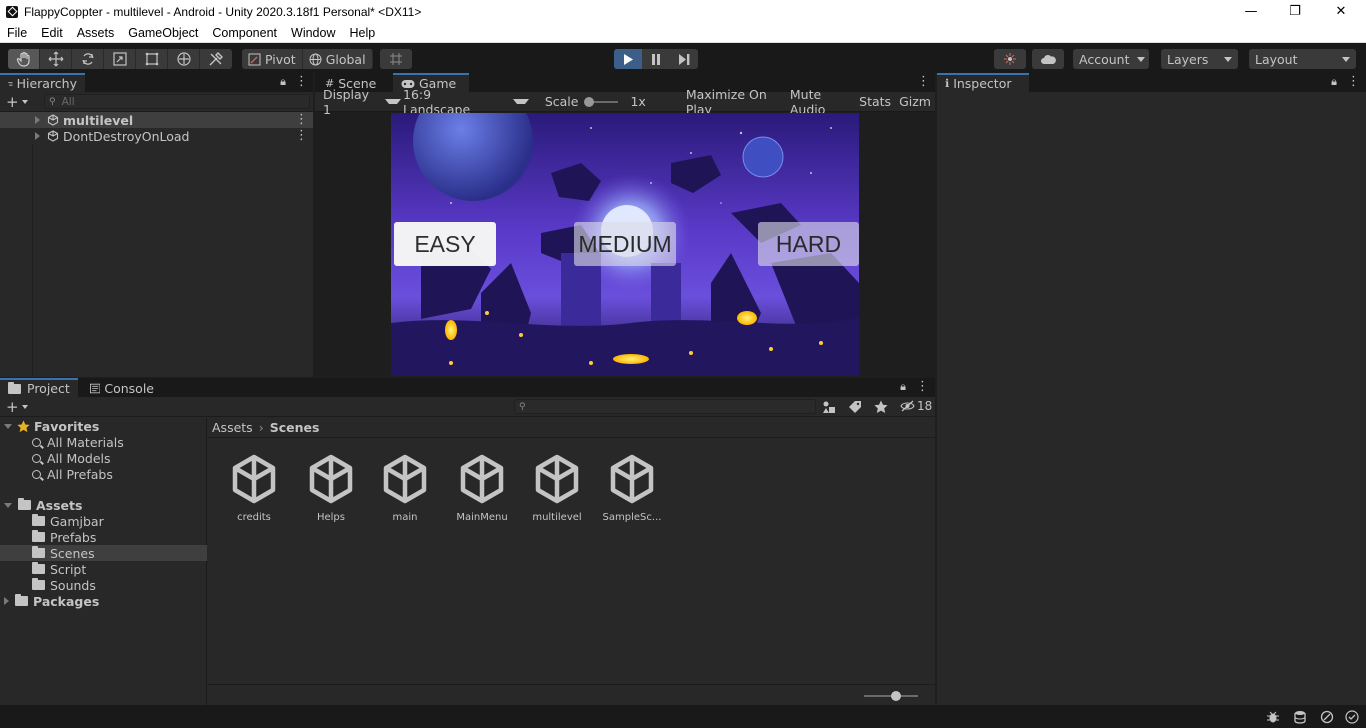 The width and height of the screenshot is (1366, 728). Describe the element at coordinates (1341, 11) in the screenshot. I see `close-button: ✕` at that location.